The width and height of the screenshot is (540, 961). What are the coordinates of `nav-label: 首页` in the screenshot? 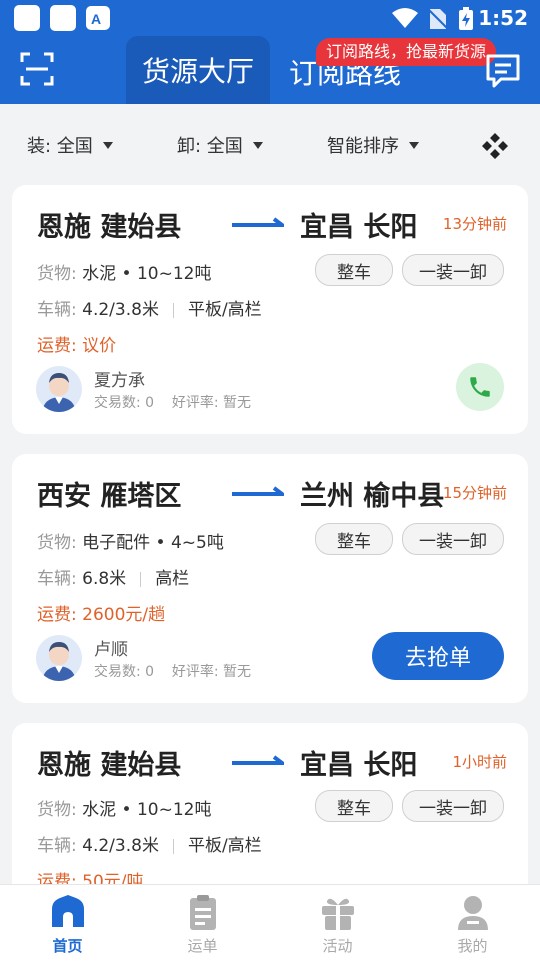 It's located at (67, 946).